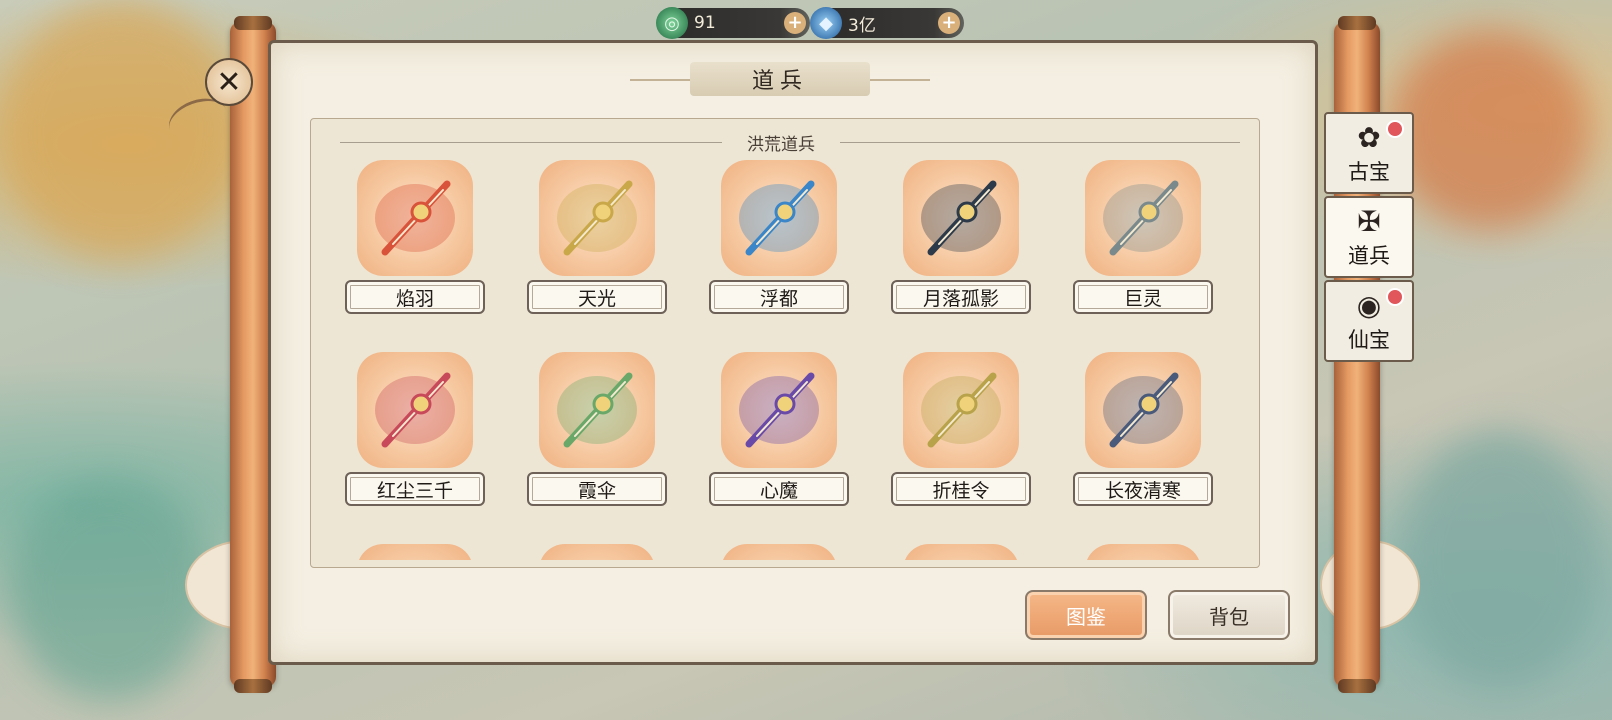 This screenshot has height=720, width=1612. I want to click on side-tab: ◉ 仙宝, so click(1369, 321).